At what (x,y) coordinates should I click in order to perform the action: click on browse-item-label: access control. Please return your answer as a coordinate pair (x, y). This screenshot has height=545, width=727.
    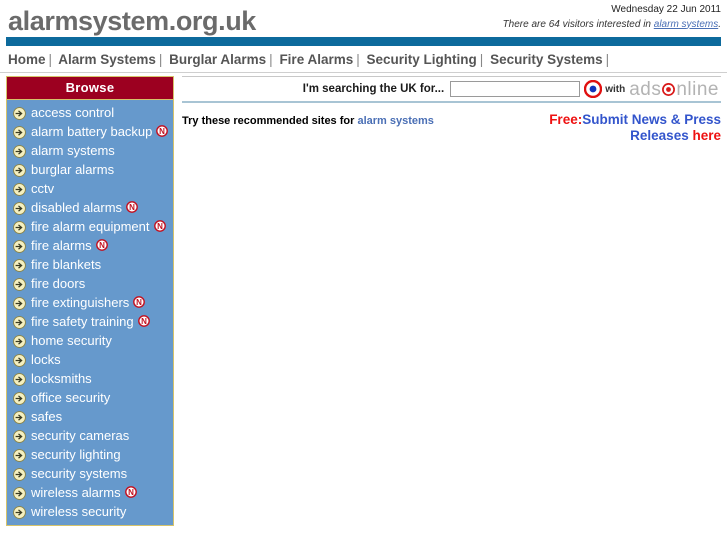
    Looking at the image, I should click on (72, 112).